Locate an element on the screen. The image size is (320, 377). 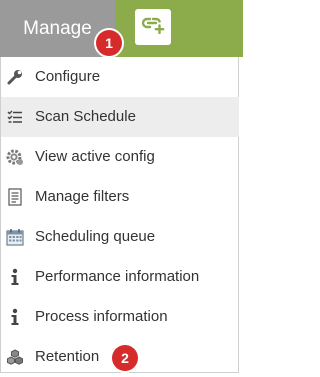
menu-item-label: Scheduling queue is located at coordinates (95, 236).